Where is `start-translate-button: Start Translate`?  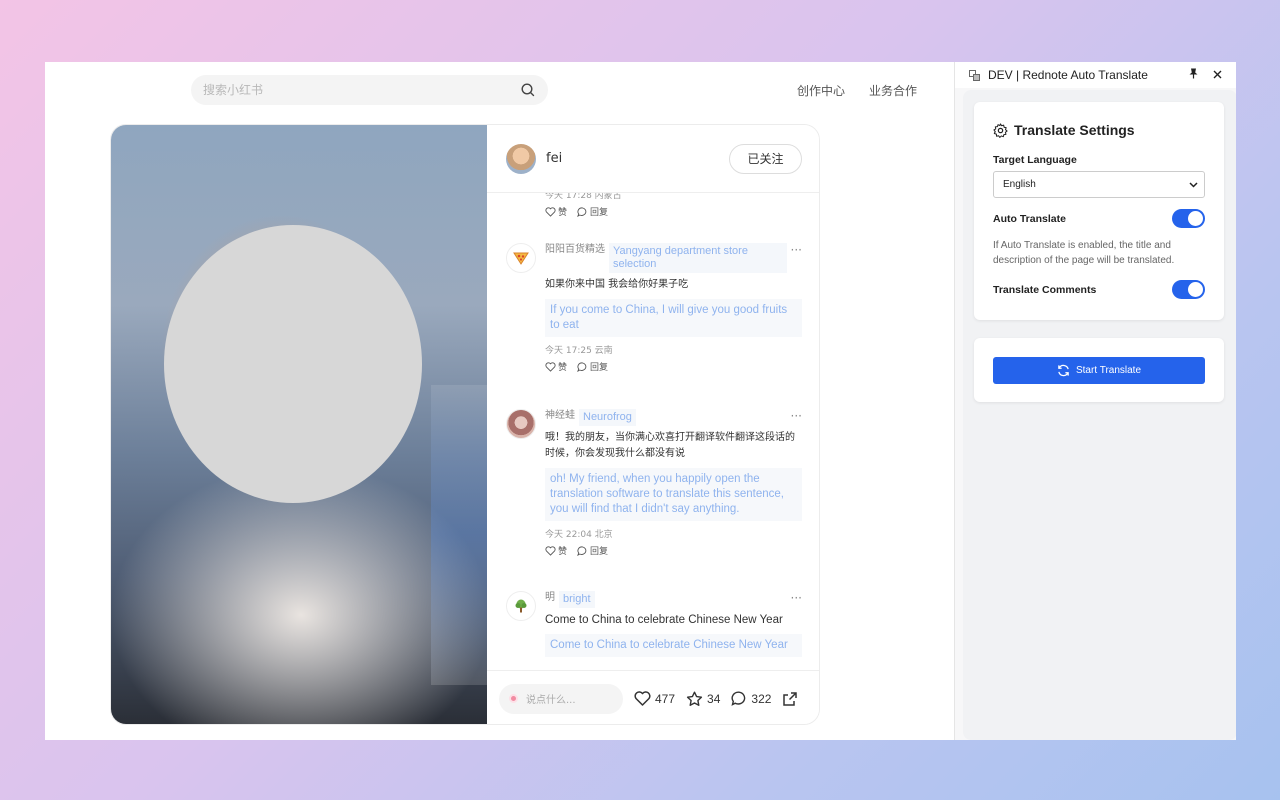
start-translate-button: Start Translate is located at coordinates (1099, 370).